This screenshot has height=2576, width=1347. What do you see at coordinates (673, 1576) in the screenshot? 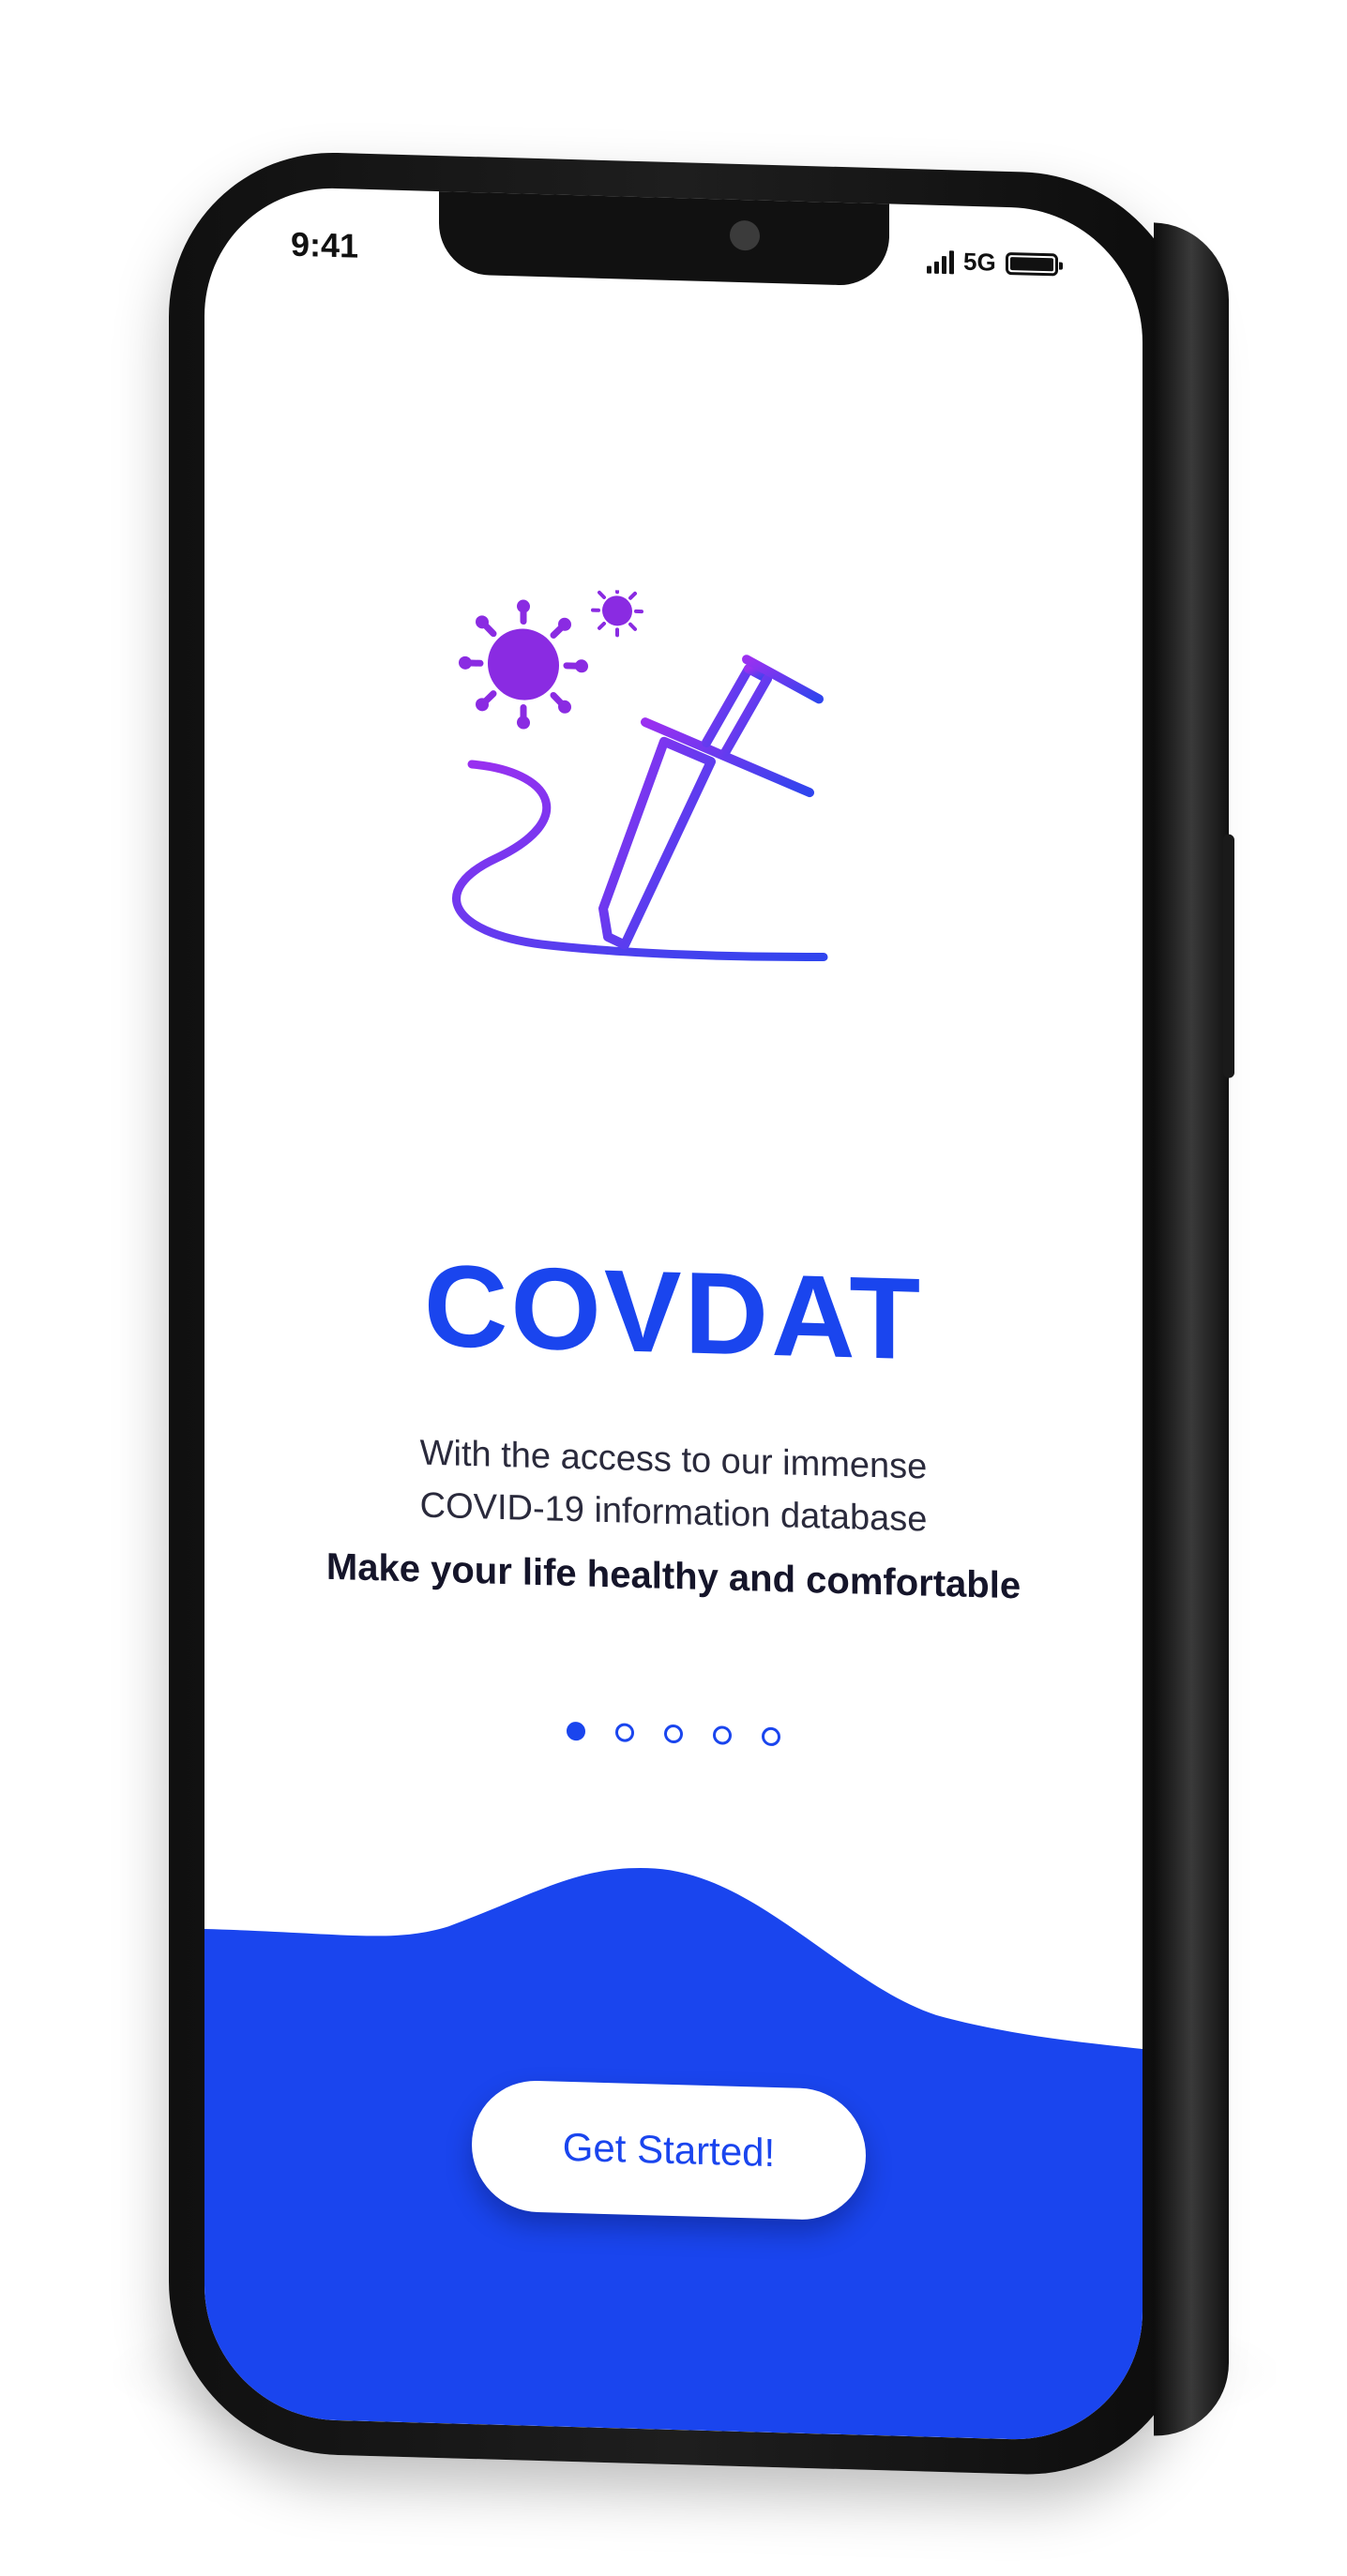
I see `slogan: Make your life healthy and comfortable` at bounding box center [673, 1576].